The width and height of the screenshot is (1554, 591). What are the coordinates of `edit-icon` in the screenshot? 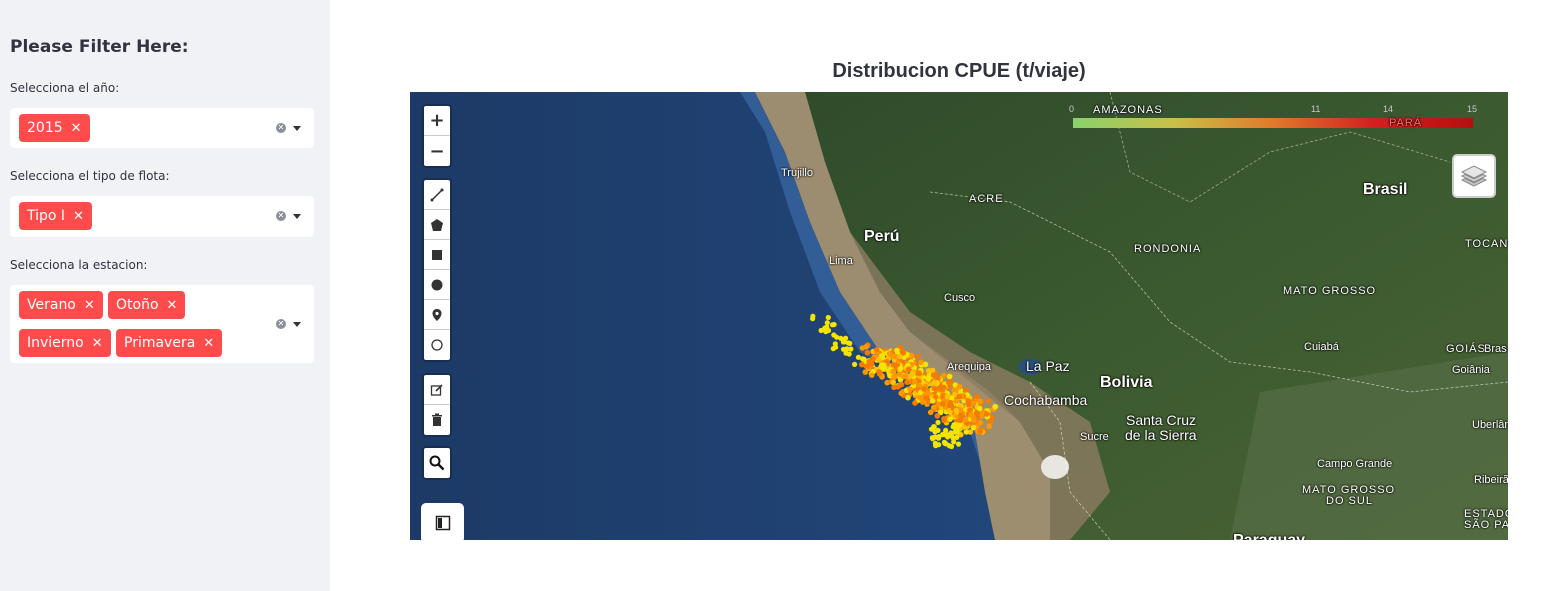 It's located at (437, 390).